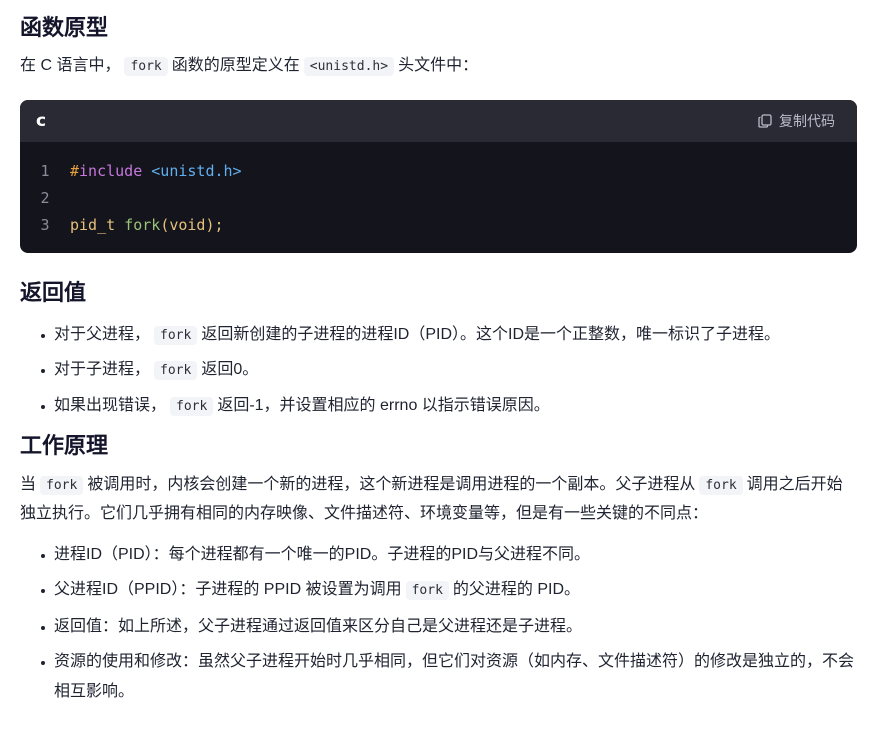 The image size is (871, 746). What do you see at coordinates (70, 65) in the screenshot?
I see `intro-text-before: 在 C 语言中，` at bounding box center [70, 65].